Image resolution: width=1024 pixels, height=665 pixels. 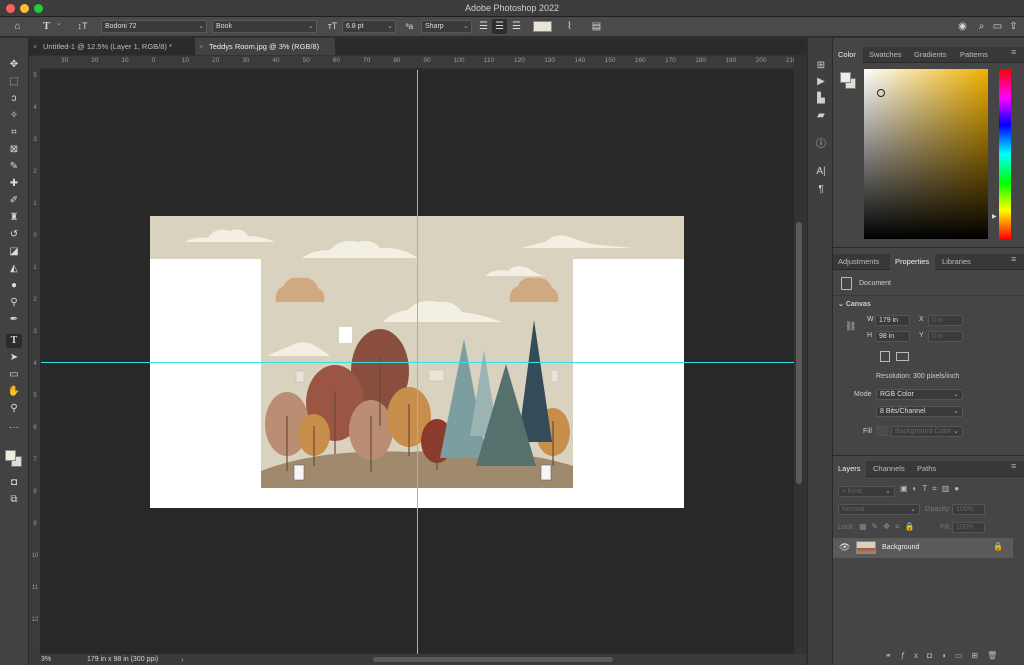 I want to click on type-tool-preset-icon: T, so click(x=46, y=26).